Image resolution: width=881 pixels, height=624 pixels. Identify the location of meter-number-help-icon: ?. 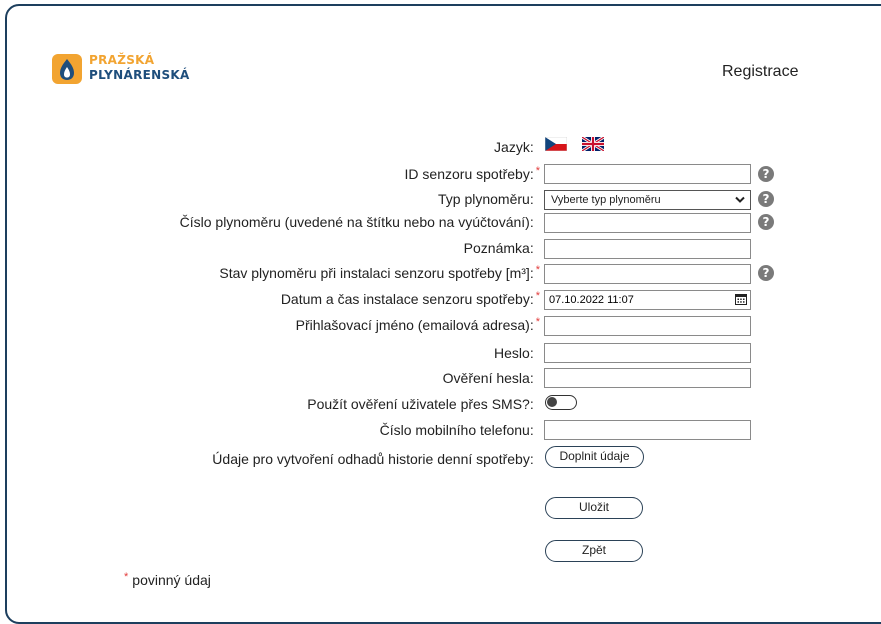
(766, 222).